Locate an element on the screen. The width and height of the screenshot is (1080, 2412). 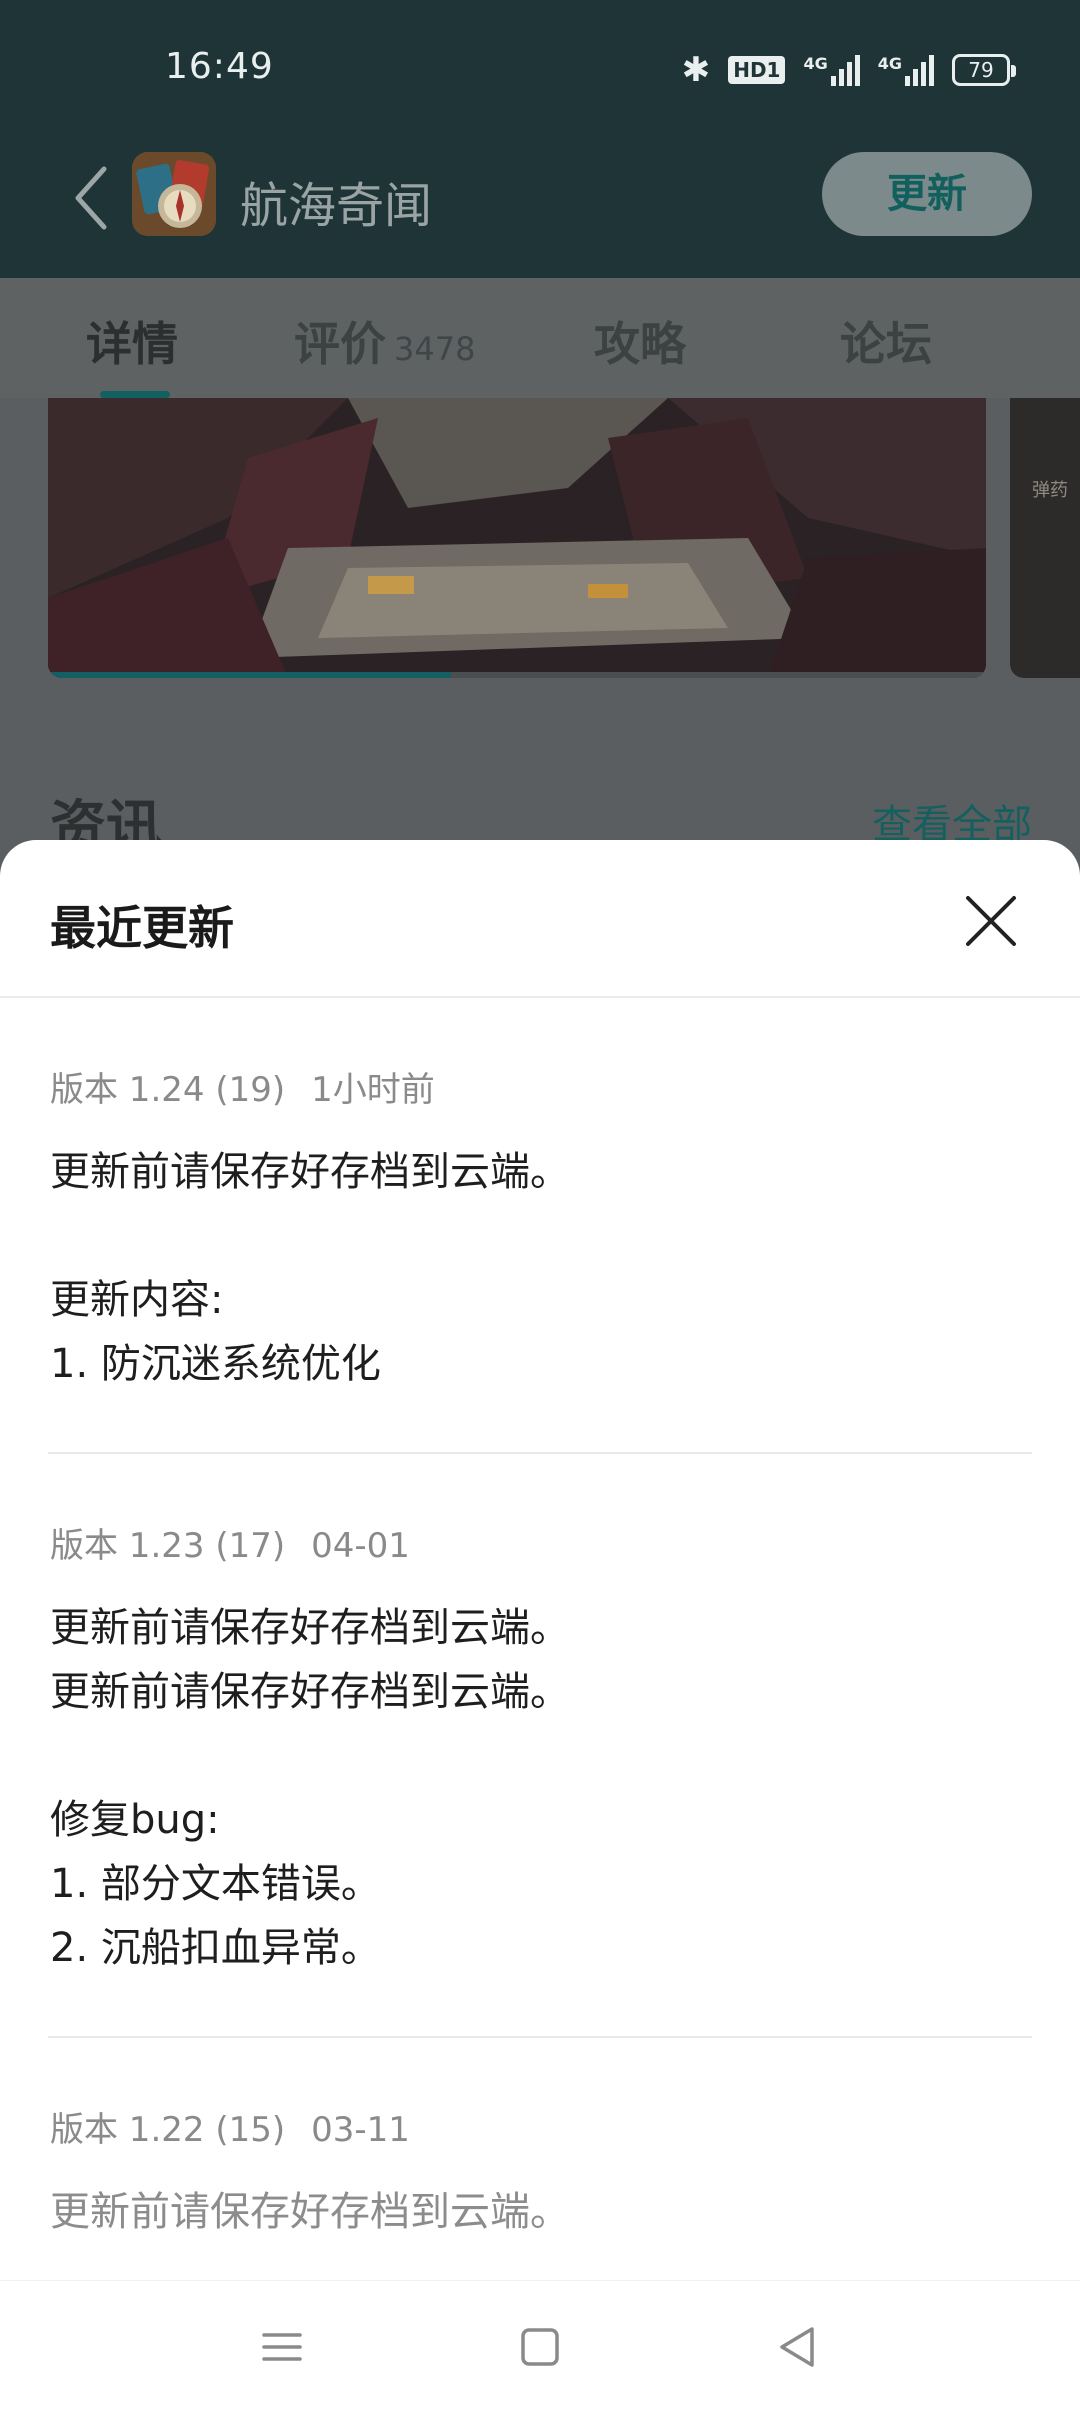
entry-time: 1小时前 is located at coordinates (373, 1090).